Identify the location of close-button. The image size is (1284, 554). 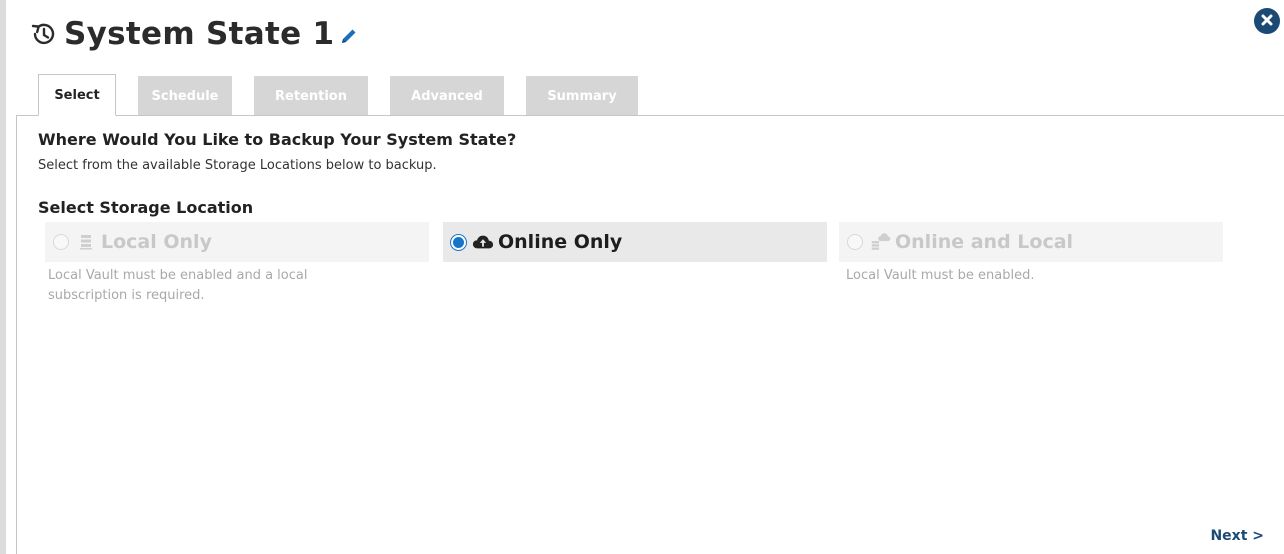
(1267, 21).